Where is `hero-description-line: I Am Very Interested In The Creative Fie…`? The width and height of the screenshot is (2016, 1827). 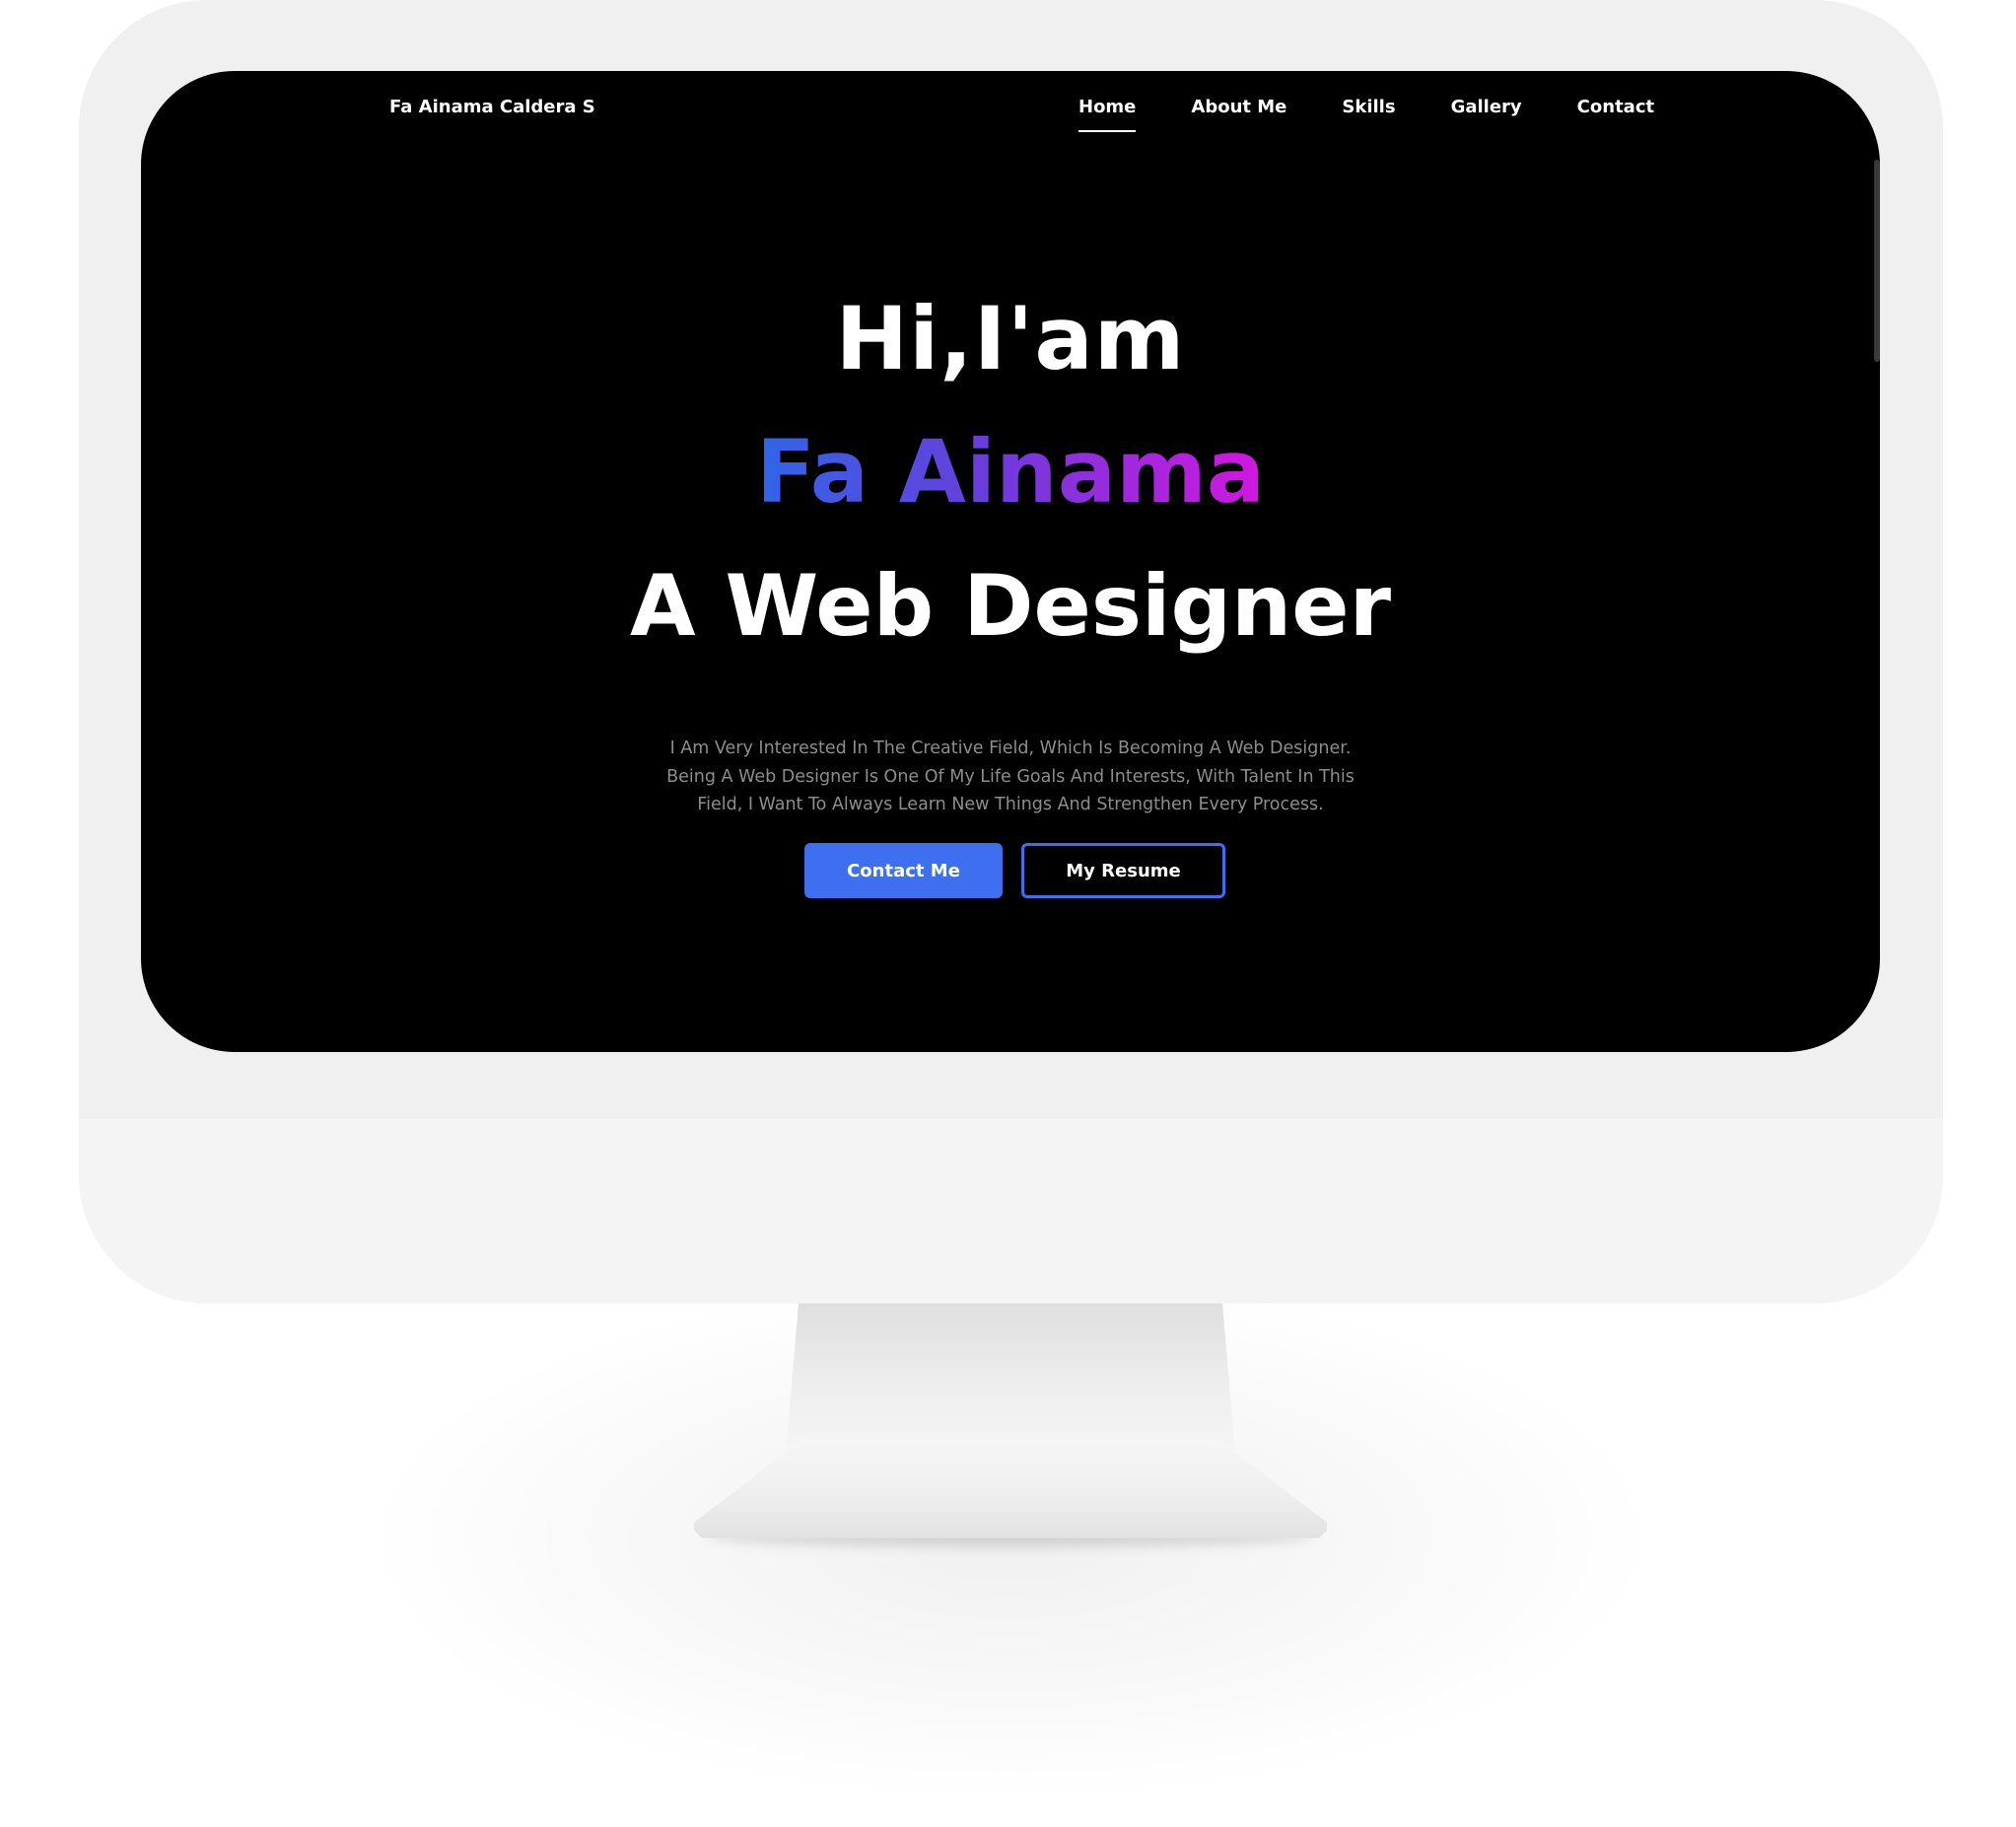 hero-description-line: I Am Very Interested In The Creative Fie… is located at coordinates (1011, 748).